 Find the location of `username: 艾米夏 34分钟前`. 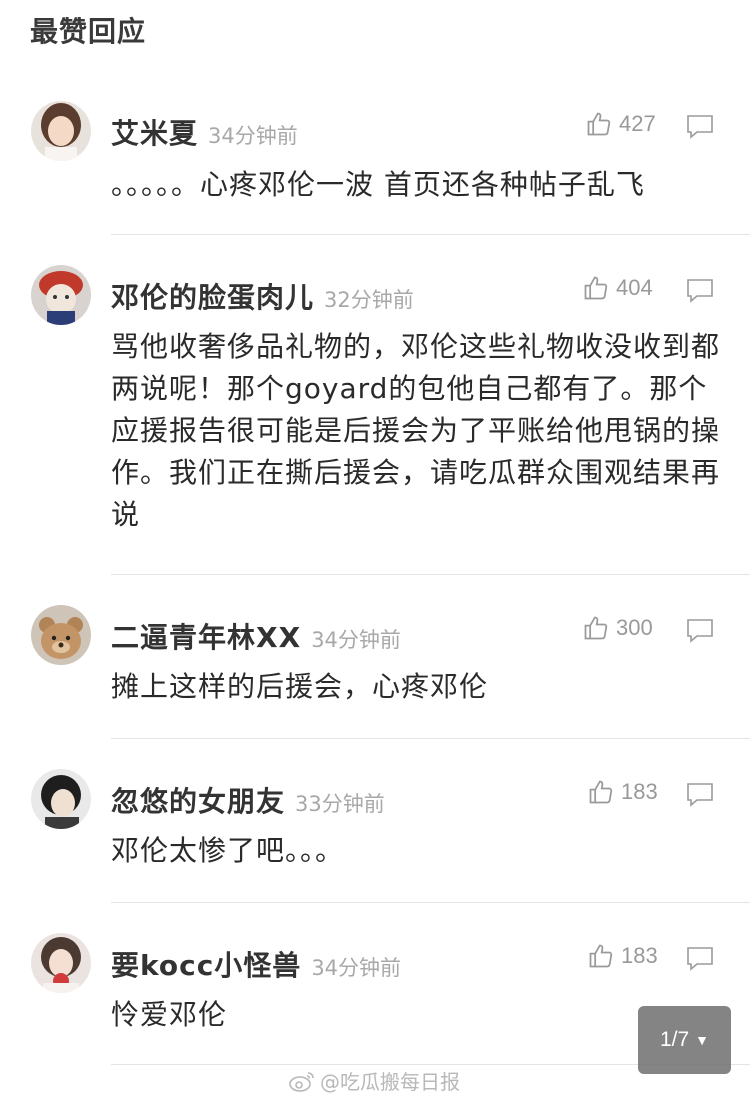

username: 艾米夏 34分钟前 is located at coordinates (204, 132).